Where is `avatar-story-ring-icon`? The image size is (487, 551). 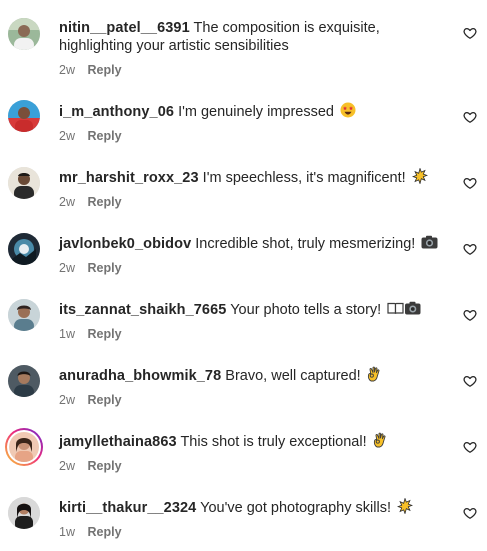
avatar-story-ring-icon is located at coordinates (24, 447).